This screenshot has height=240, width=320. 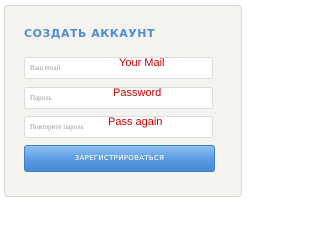 I want to click on form-title: СОЗДАТЬ АККАУНТ, so click(x=89, y=33).